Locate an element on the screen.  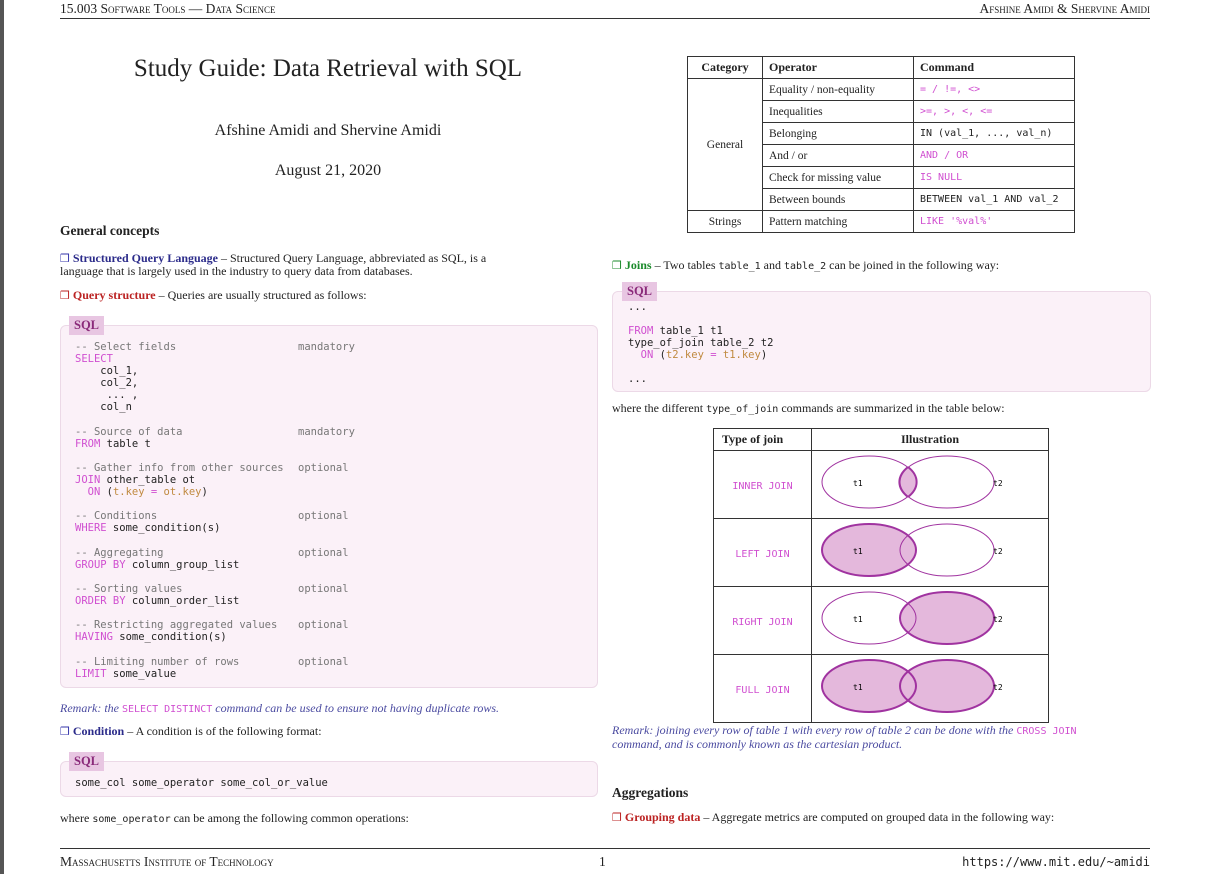
header-rule is located at coordinates (605, 18).